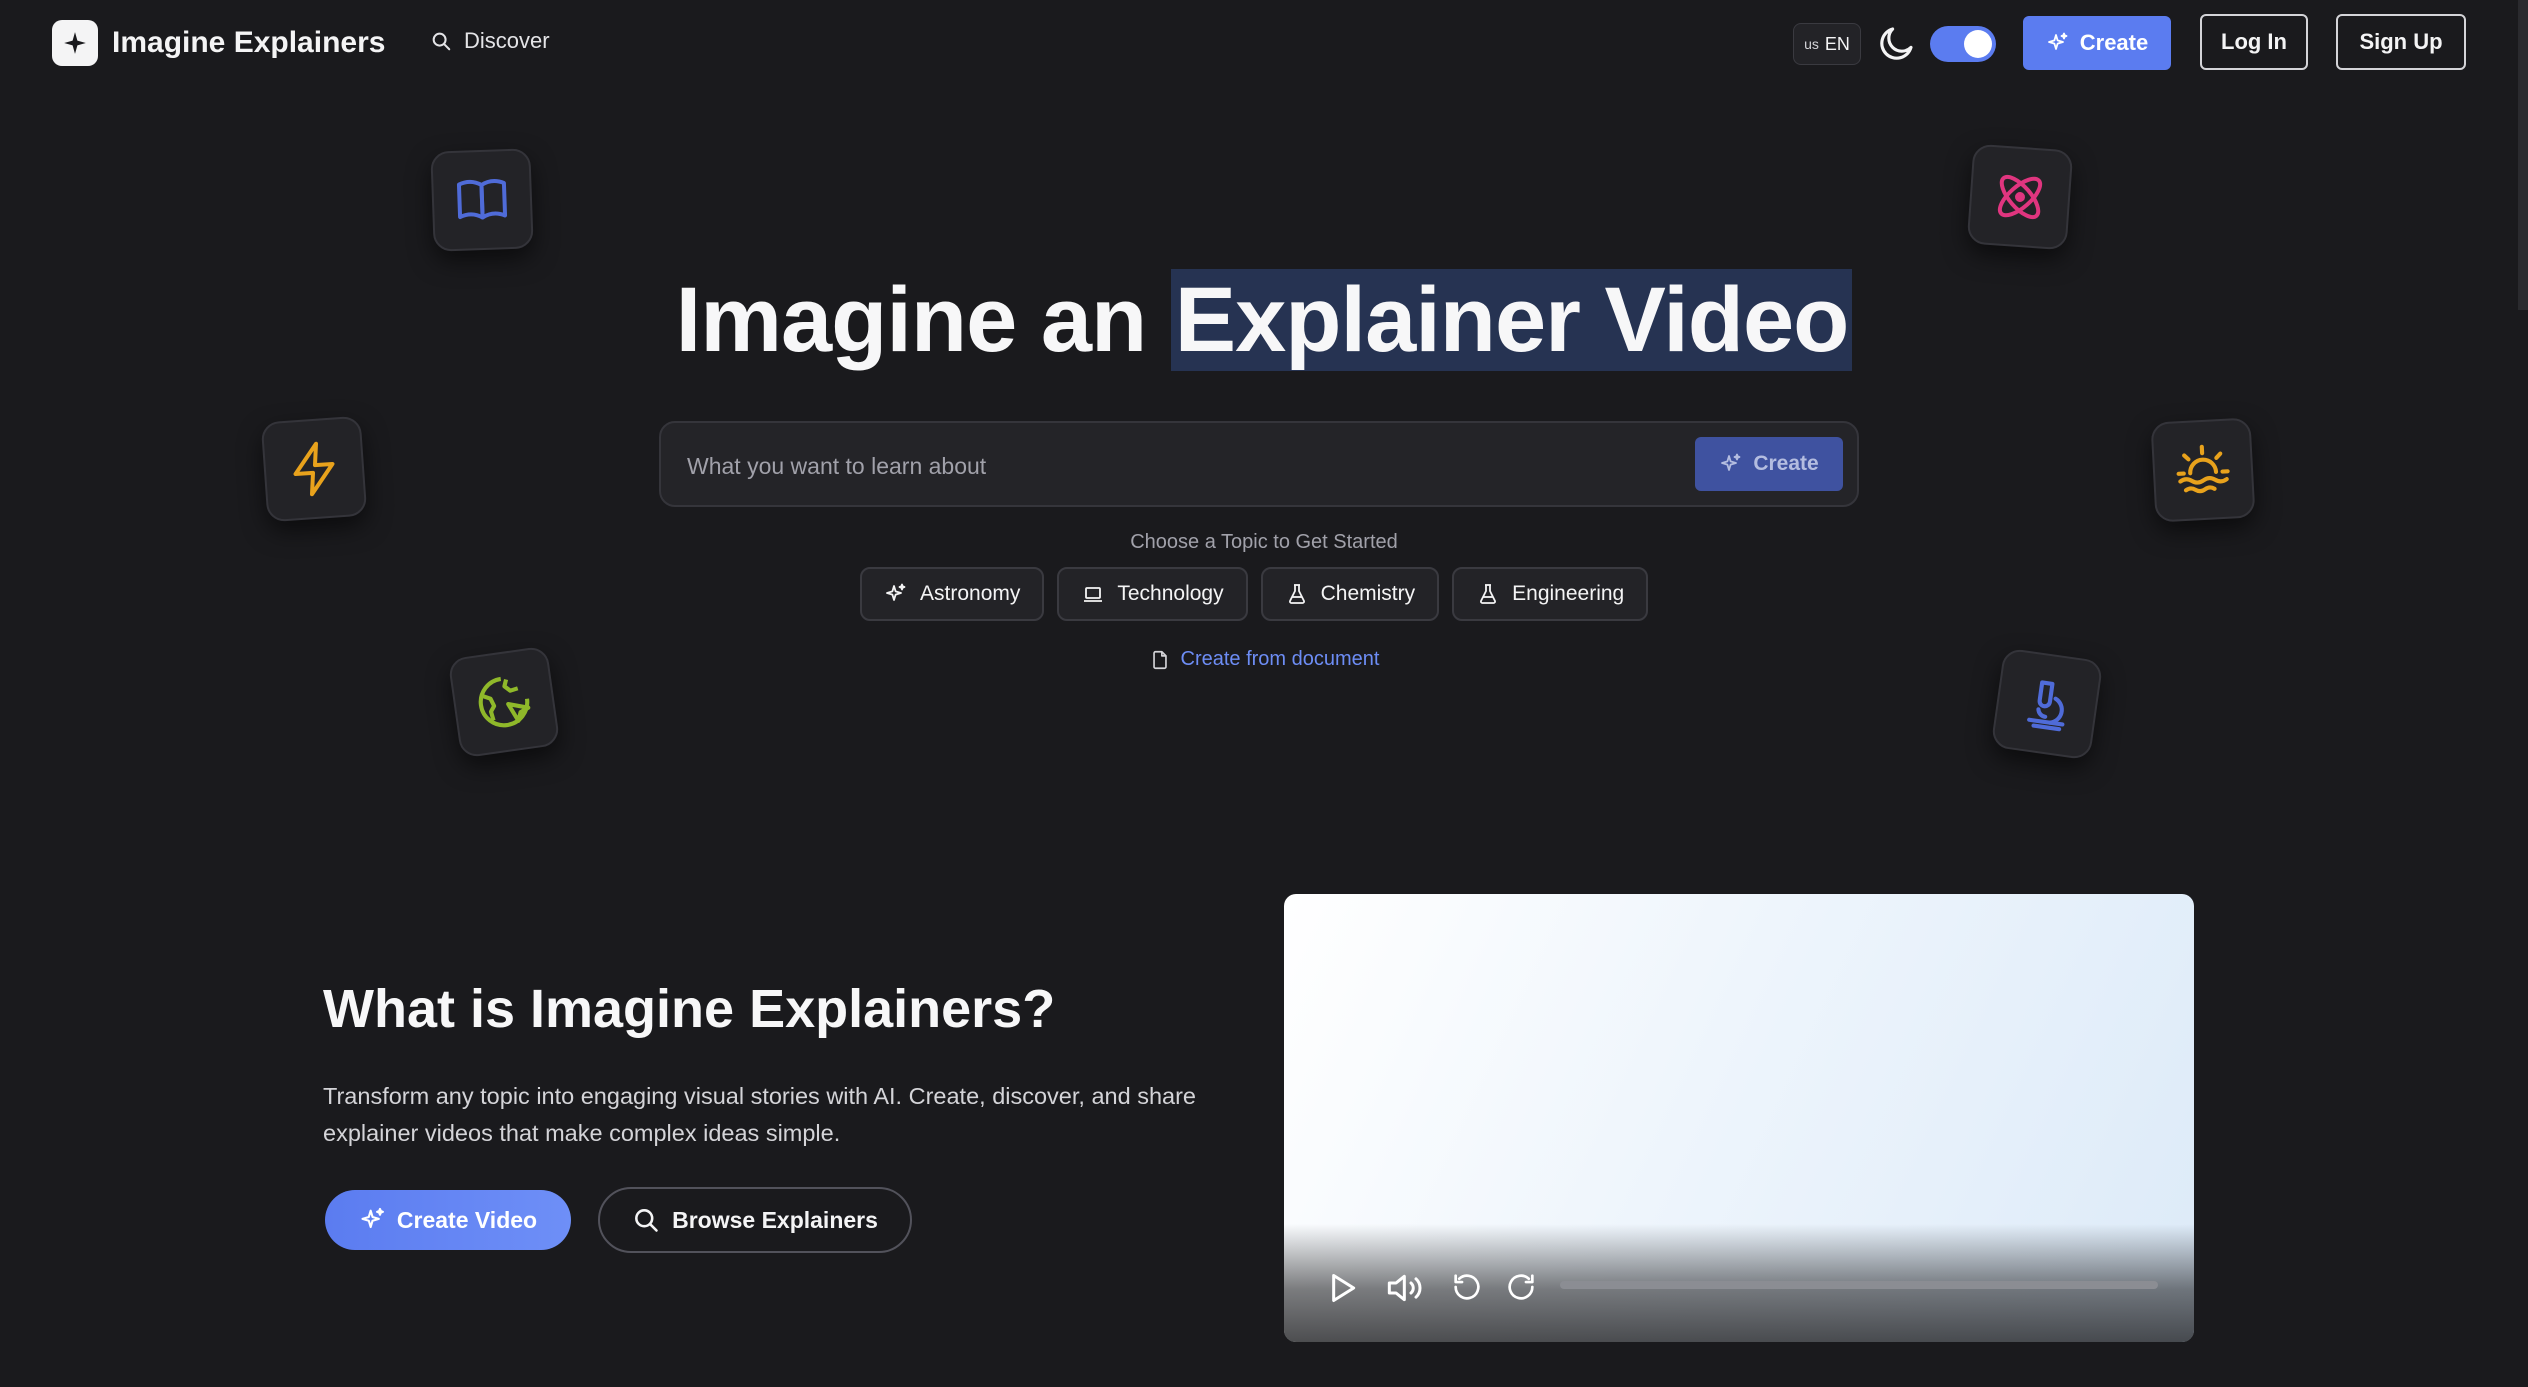 The width and height of the screenshot is (2528, 1387). Describe the element at coordinates (1467, 1289) in the screenshot. I see `rewind-icon` at that location.